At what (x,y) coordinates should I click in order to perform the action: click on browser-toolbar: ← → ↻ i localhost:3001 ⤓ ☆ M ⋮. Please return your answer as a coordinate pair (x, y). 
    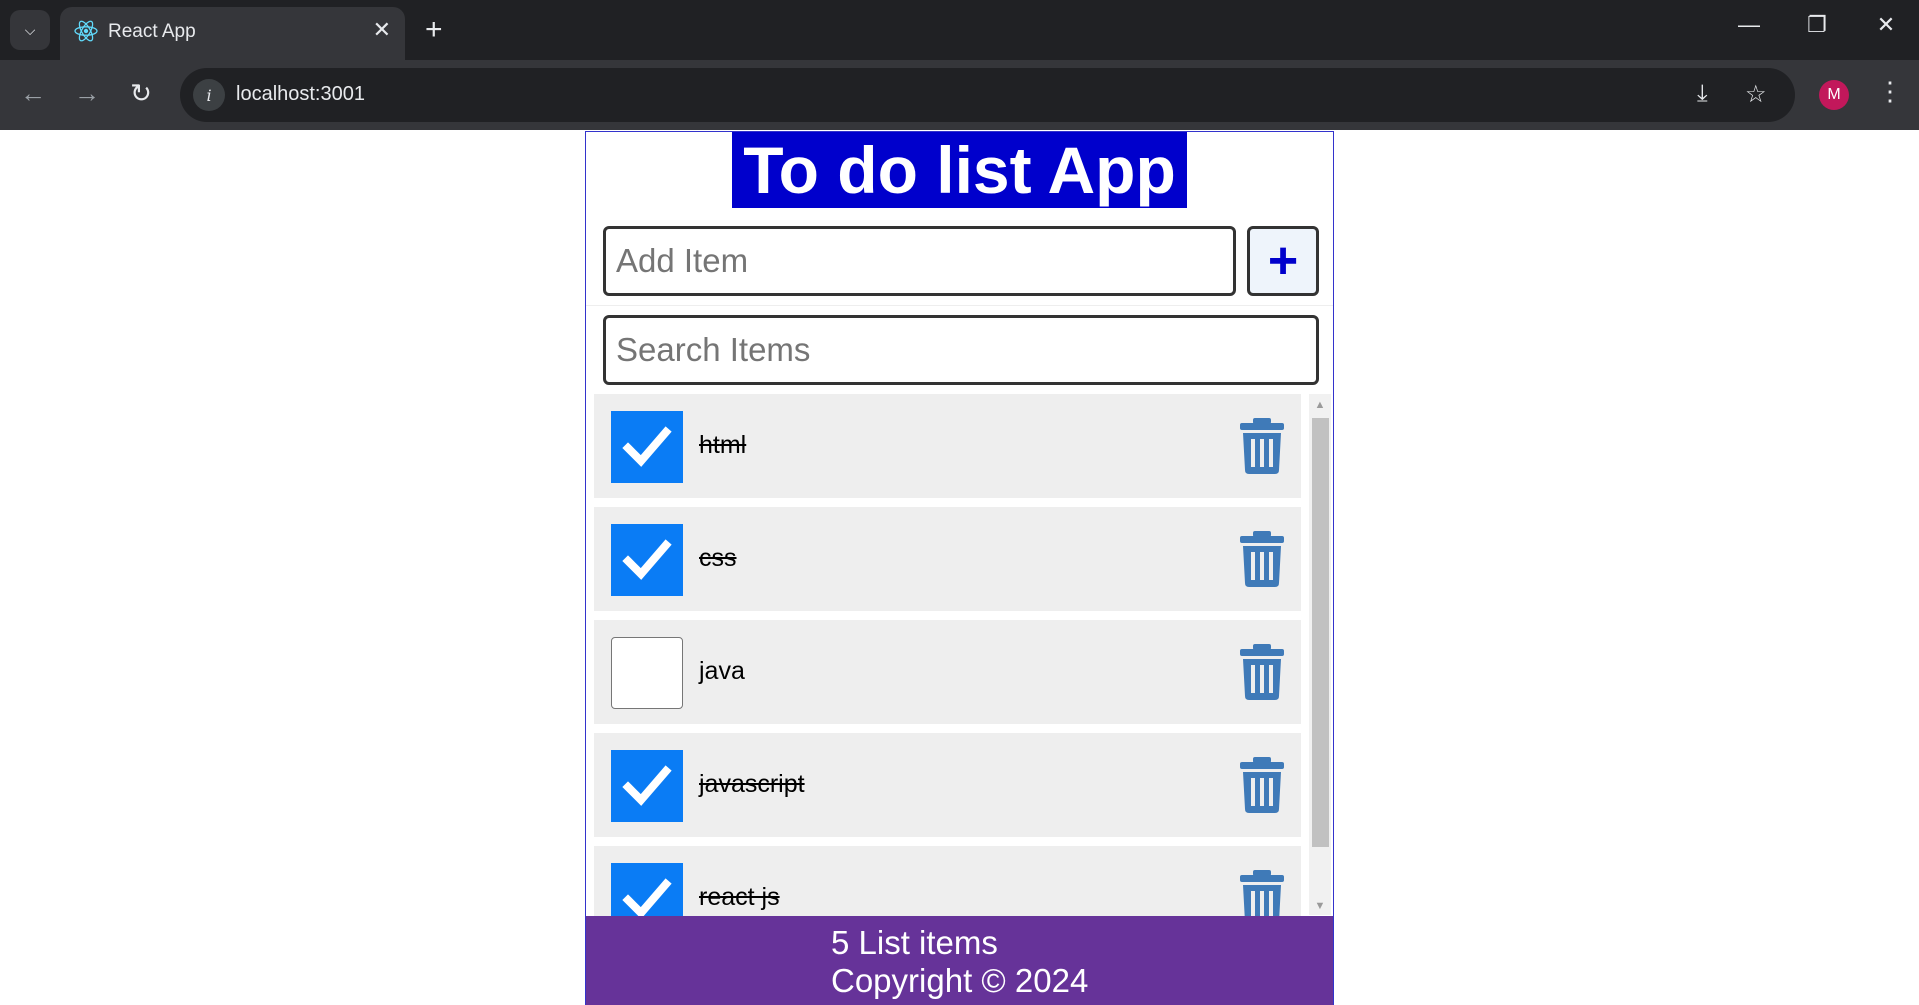
    Looking at the image, I should click on (959, 95).